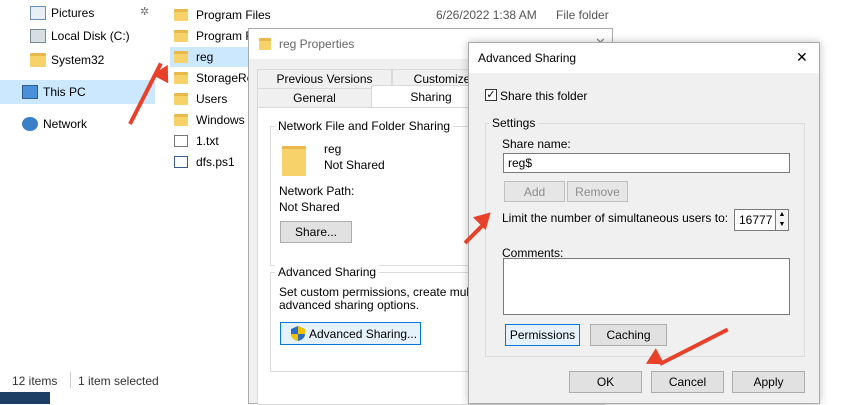 The width and height of the screenshot is (858, 405). Describe the element at coordinates (491, 95) in the screenshot. I see `share-folder-checkbox: ✓` at that location.